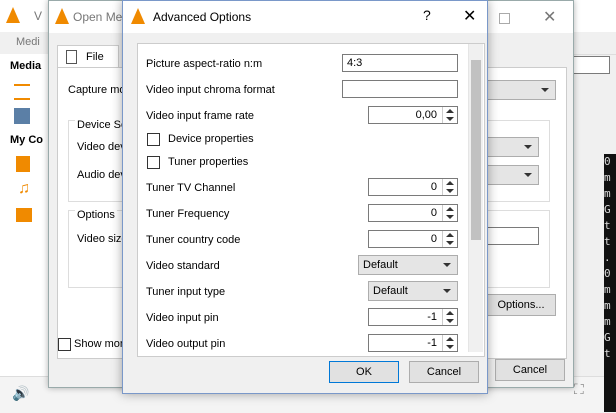 This screenshot has height=413, width=616. Describe the element at coordinates (413, 187) in the screenshot. I see `tv-channel-spinbox: 0` at that location.